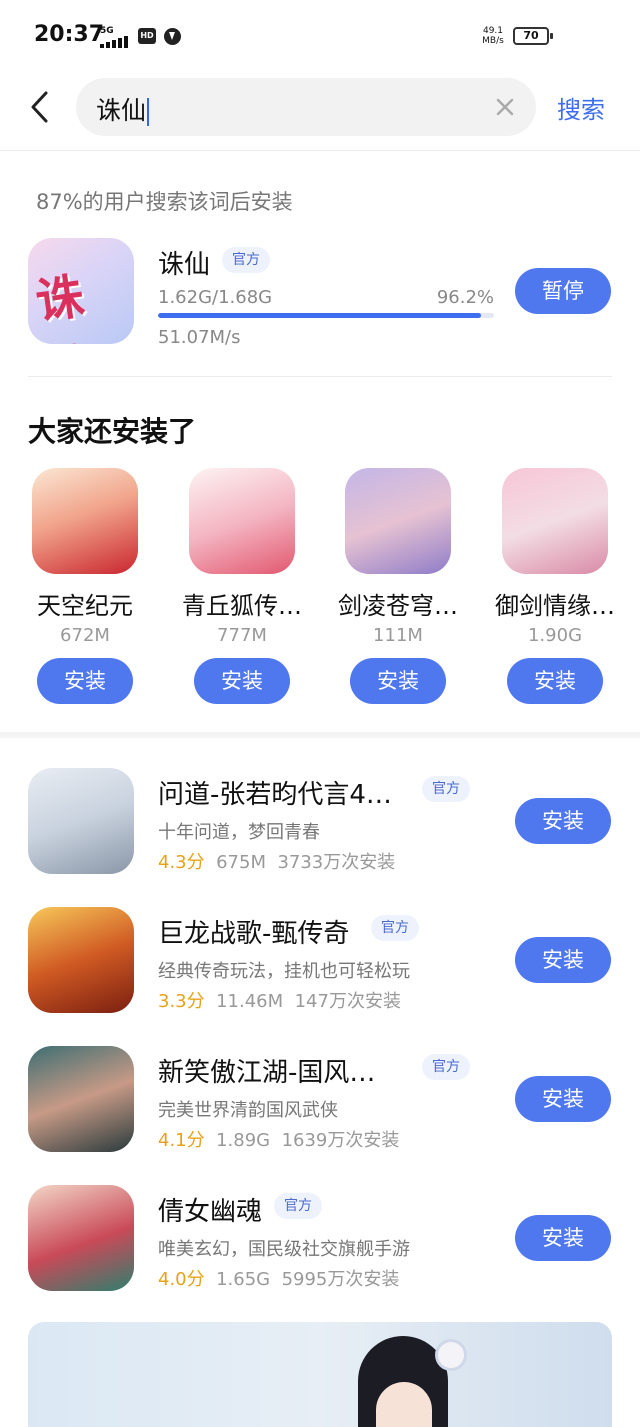 Image resolution: width=640 pixels, height=1427 pixels. I want to click on download-size: 1.62G/1.68G, so click(215, 297).